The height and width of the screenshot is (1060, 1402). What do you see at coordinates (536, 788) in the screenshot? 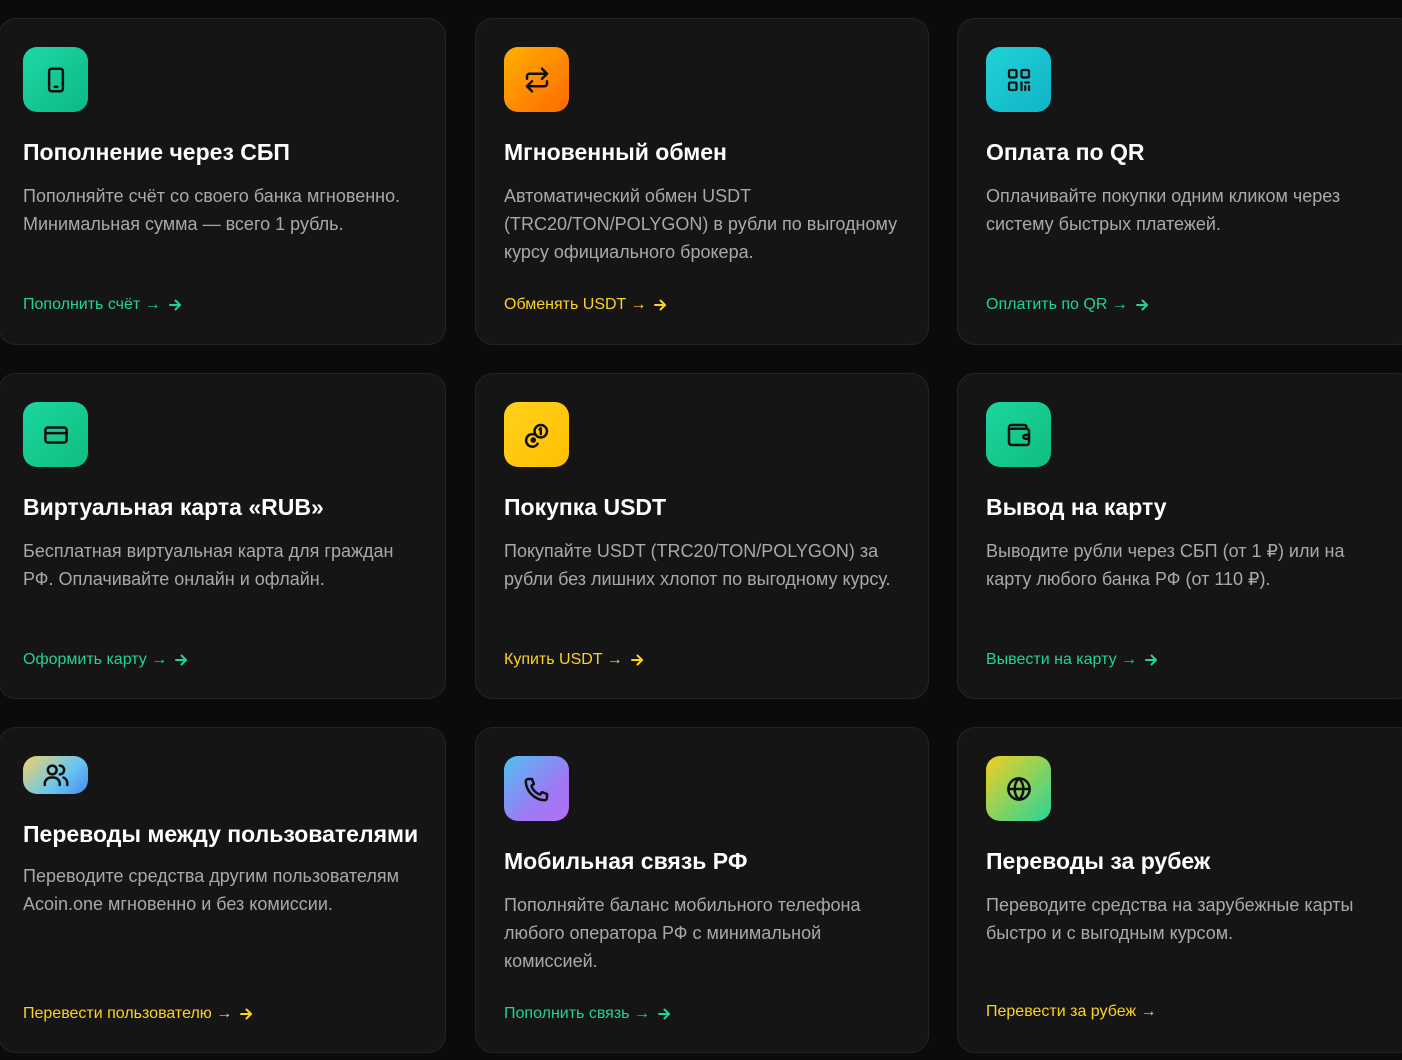
I see `phone-call-icon` at bounding box center [536, 788].